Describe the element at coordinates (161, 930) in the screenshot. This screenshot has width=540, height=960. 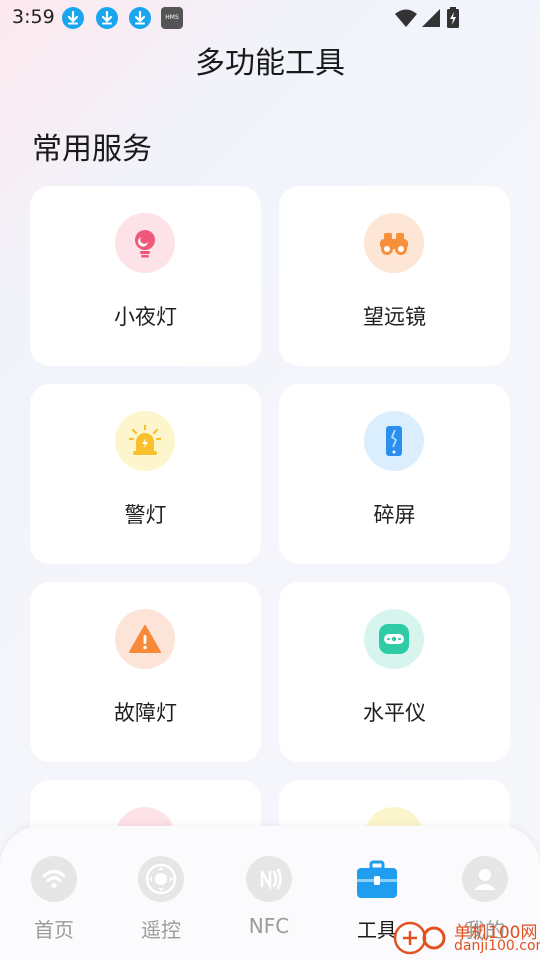
I see `tab-label: 遥控` at that location.